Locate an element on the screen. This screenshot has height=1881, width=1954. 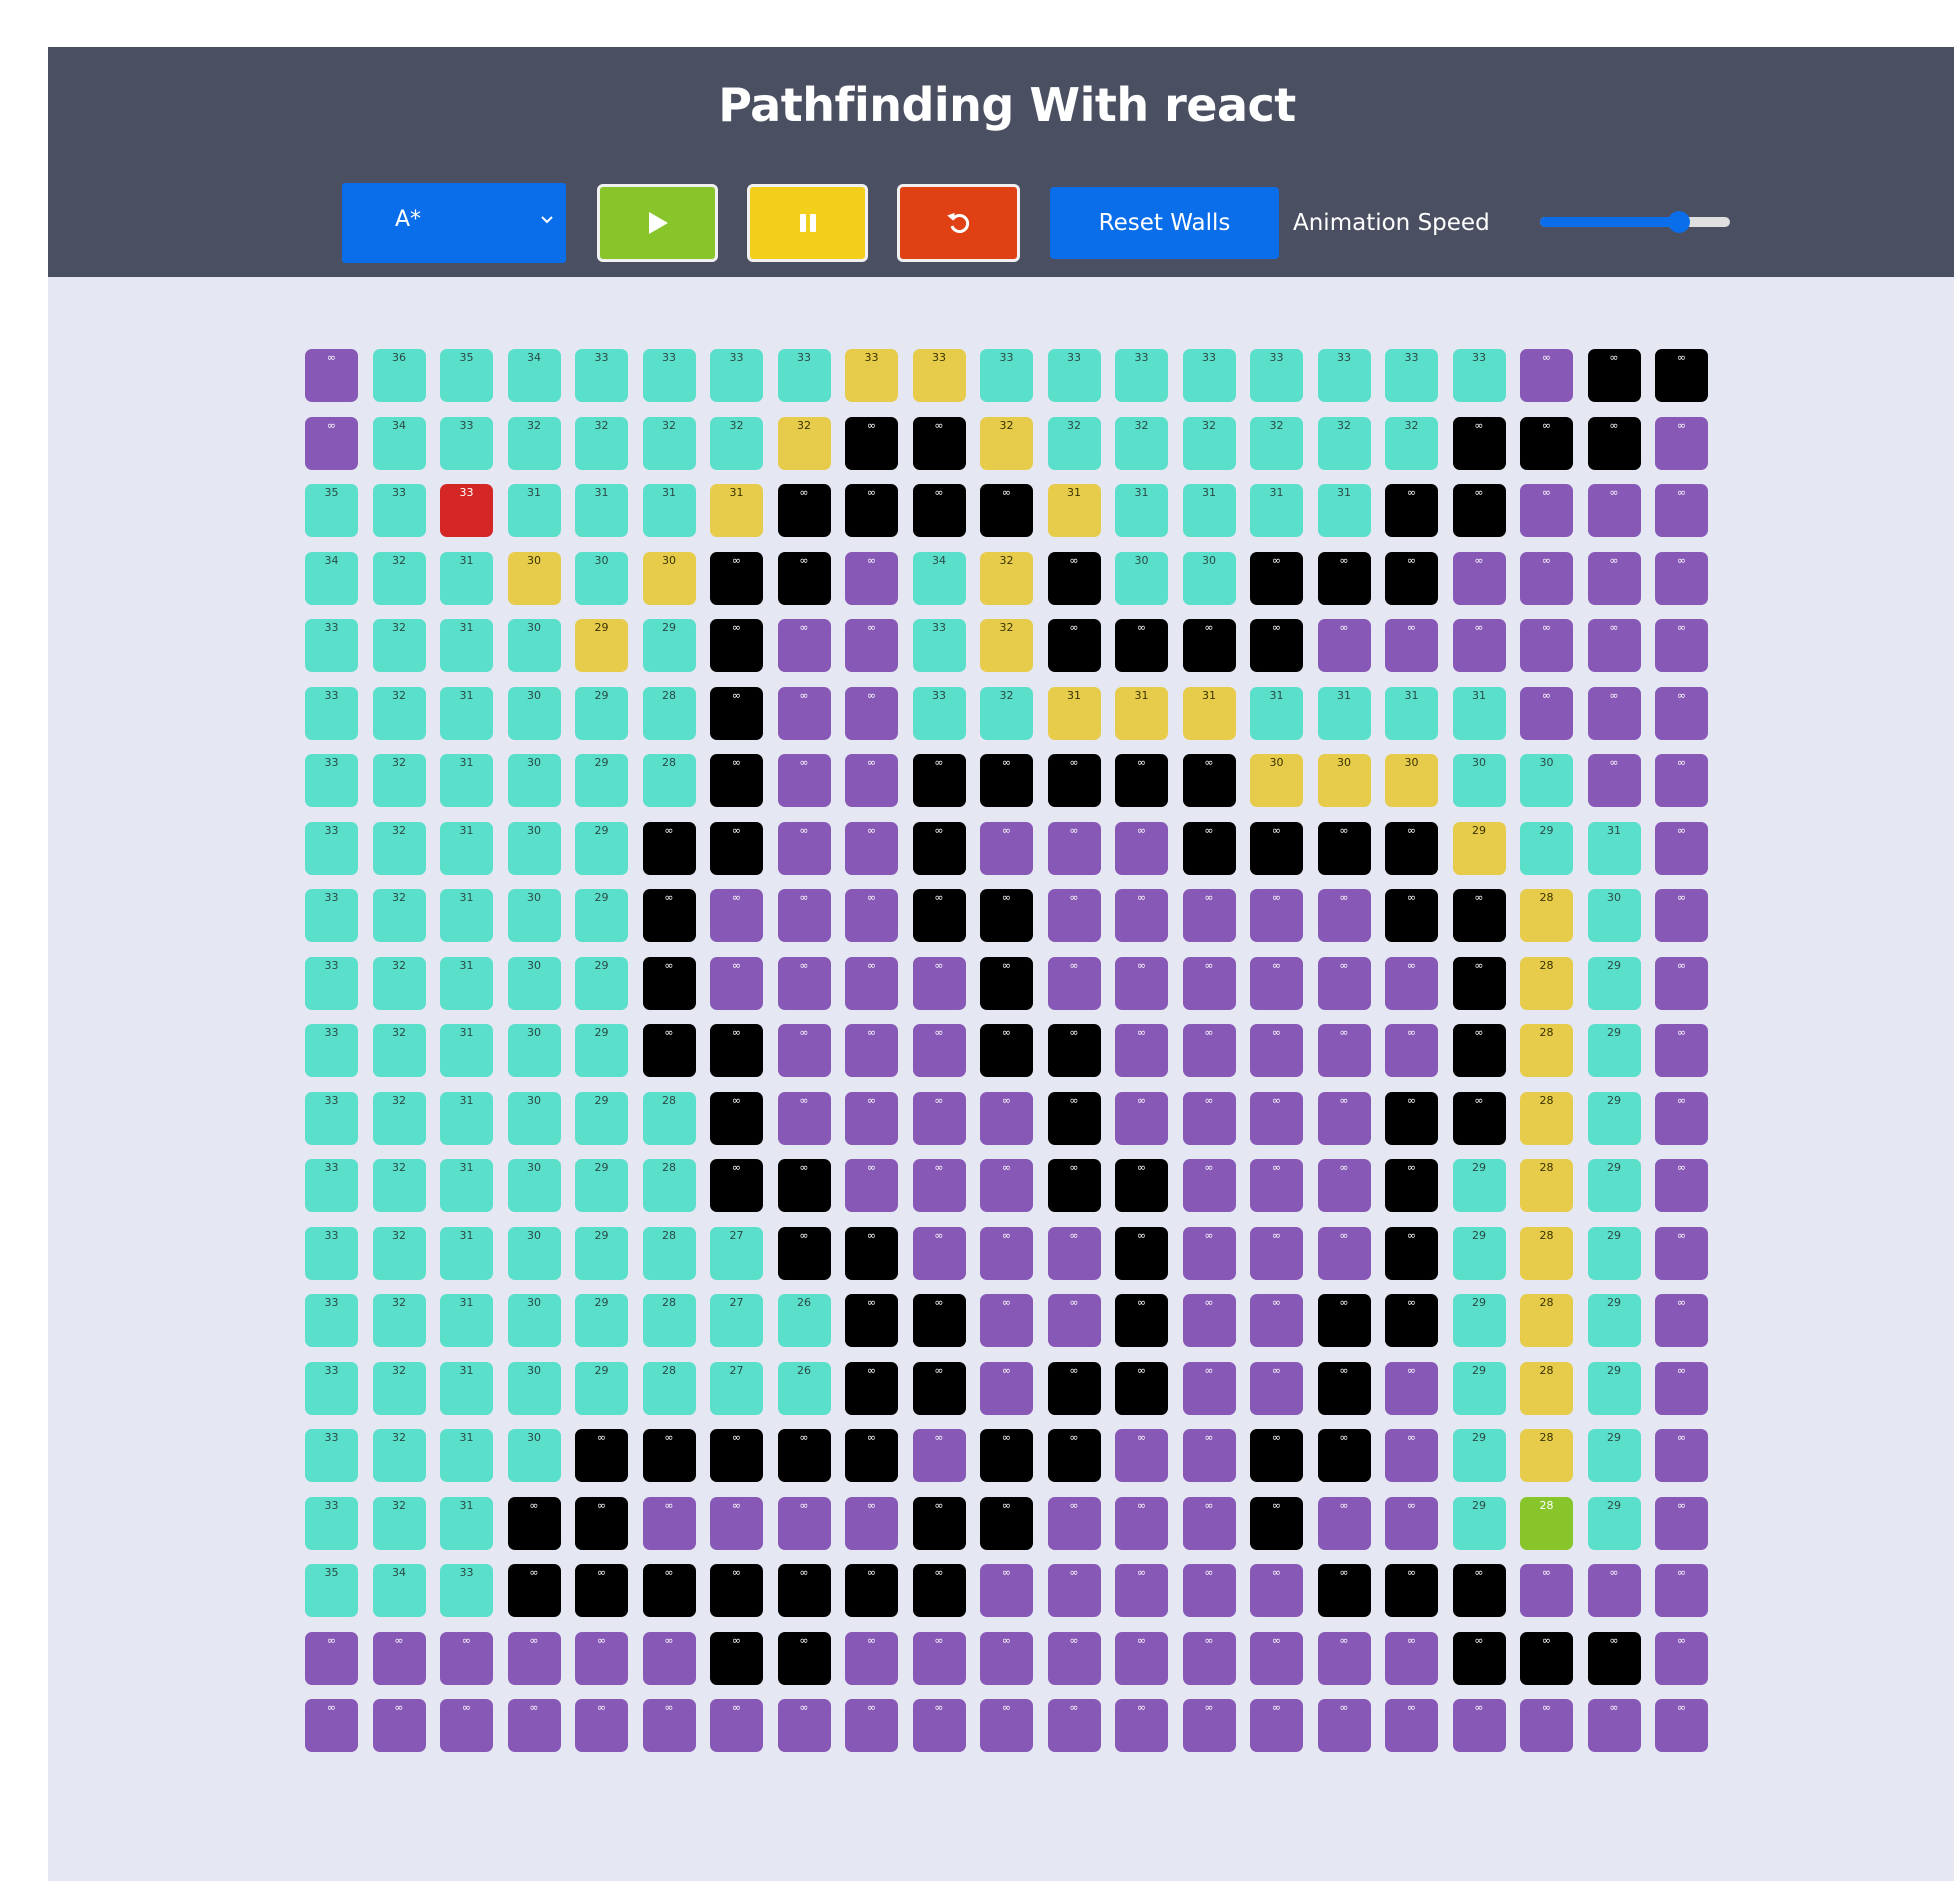
grid-cell-visited: 34 is located at coordinates (939, 578).